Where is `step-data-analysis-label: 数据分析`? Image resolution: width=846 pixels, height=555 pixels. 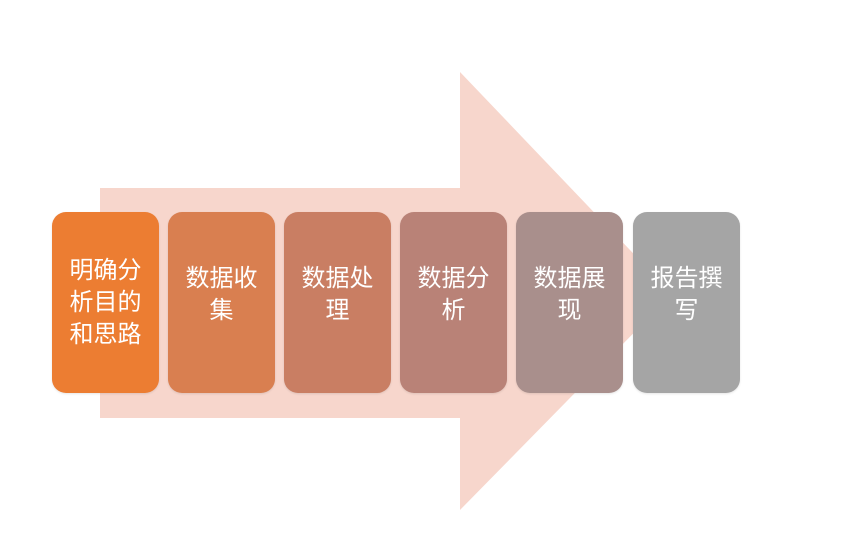
step-data-analysis-label: 数据分析 is located at coordinates (453, 294).